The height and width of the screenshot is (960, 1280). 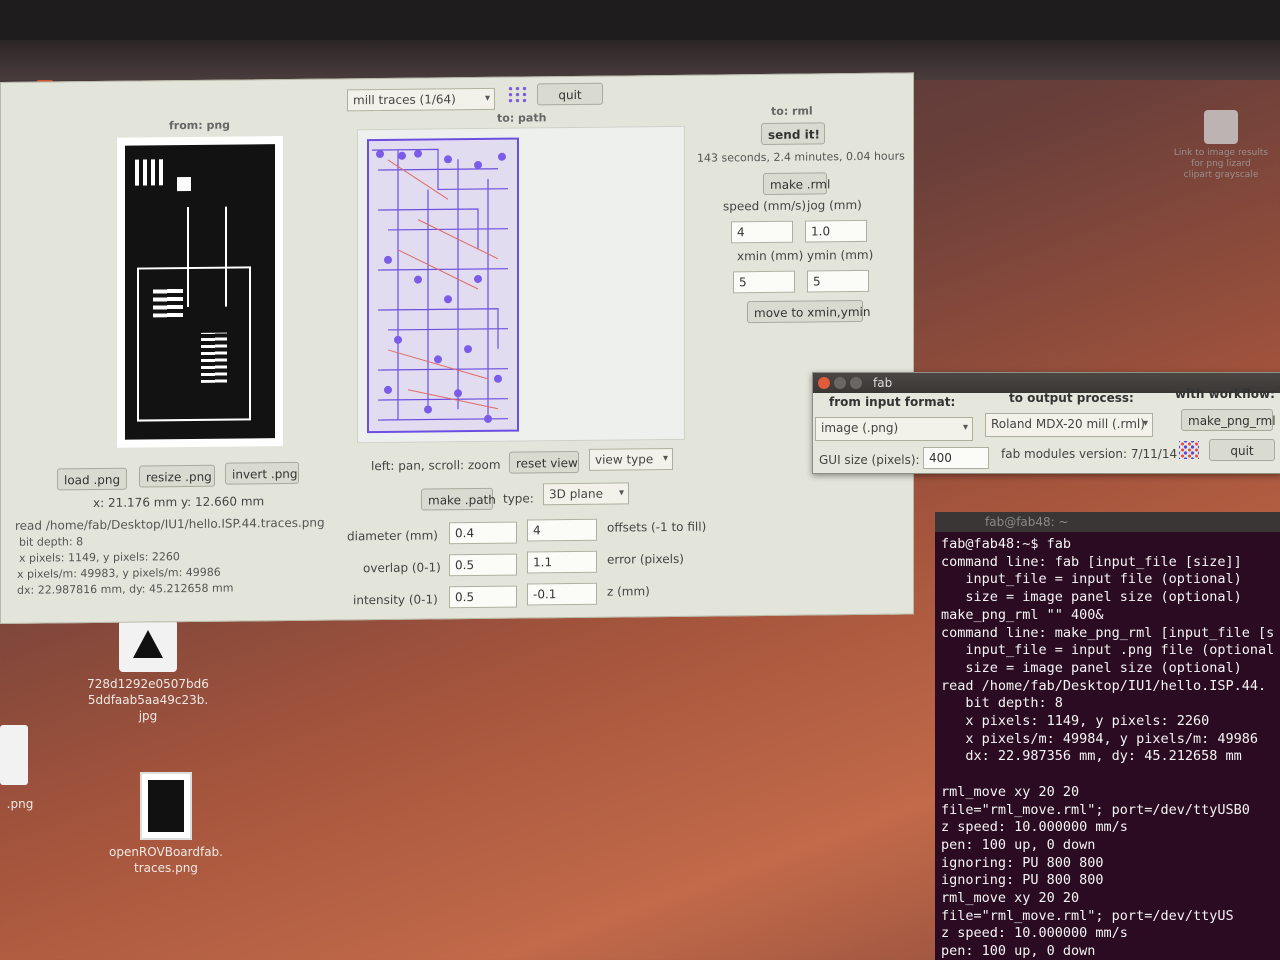 What do you see at coordinates (1108, 650) in the screenshot?
I see `terminal-line: input_file = input .png file (optional` at bounding box center [1108, 650].